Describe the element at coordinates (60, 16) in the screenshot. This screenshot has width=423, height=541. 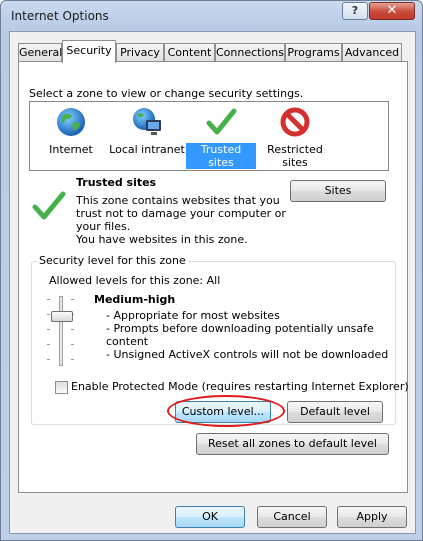
I see `window-title: Internet Options` at that location.